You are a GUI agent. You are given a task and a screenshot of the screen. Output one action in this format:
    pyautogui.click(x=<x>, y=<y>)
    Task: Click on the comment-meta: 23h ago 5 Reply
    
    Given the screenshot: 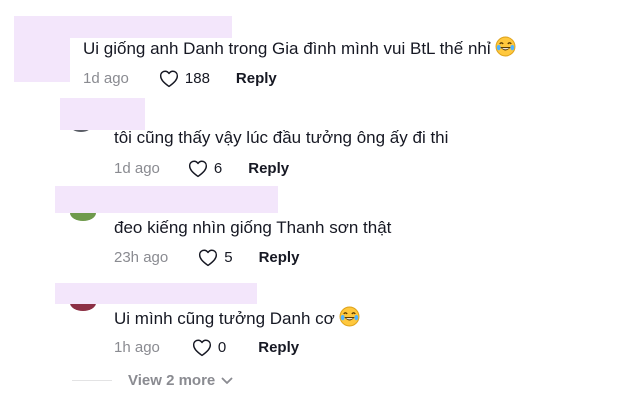 What is the action you would take?
    pyautogui.click(x=206, y=257)
    